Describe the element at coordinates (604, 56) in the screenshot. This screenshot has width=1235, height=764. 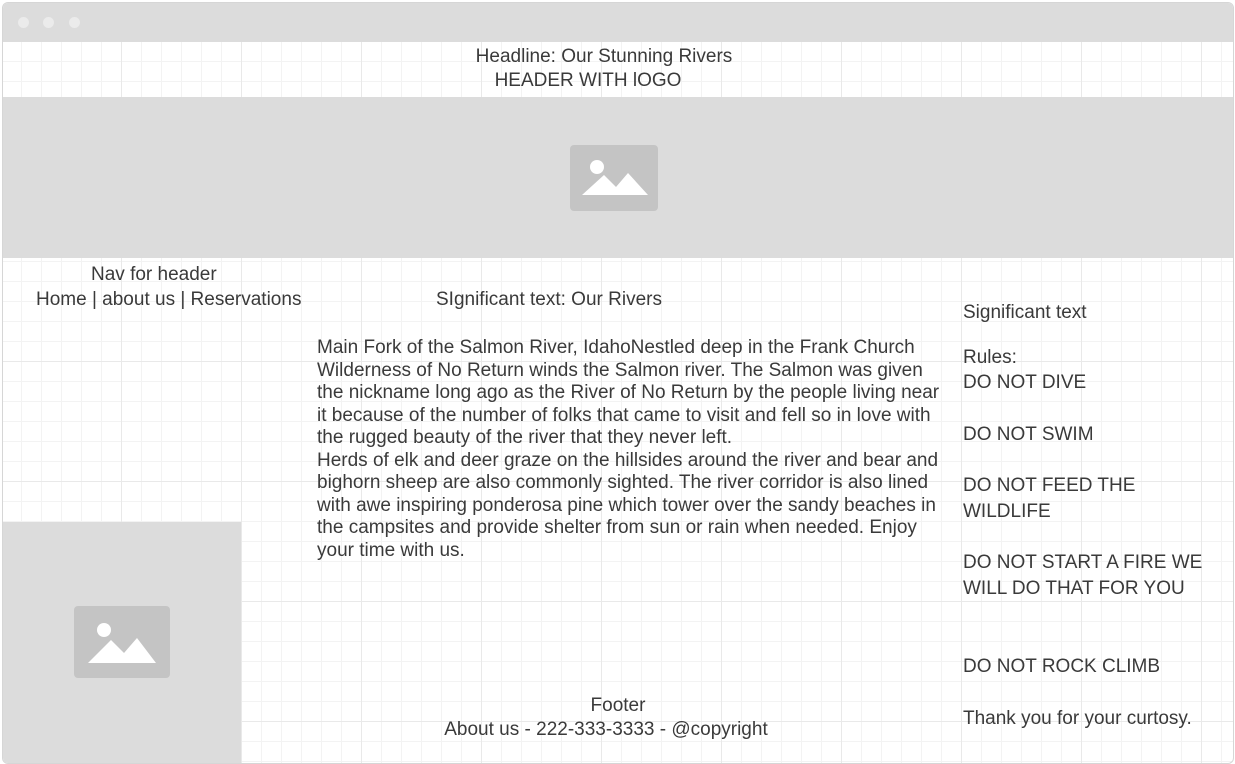
I see `headline: Headline: Our Stunning Rivers` at that location.